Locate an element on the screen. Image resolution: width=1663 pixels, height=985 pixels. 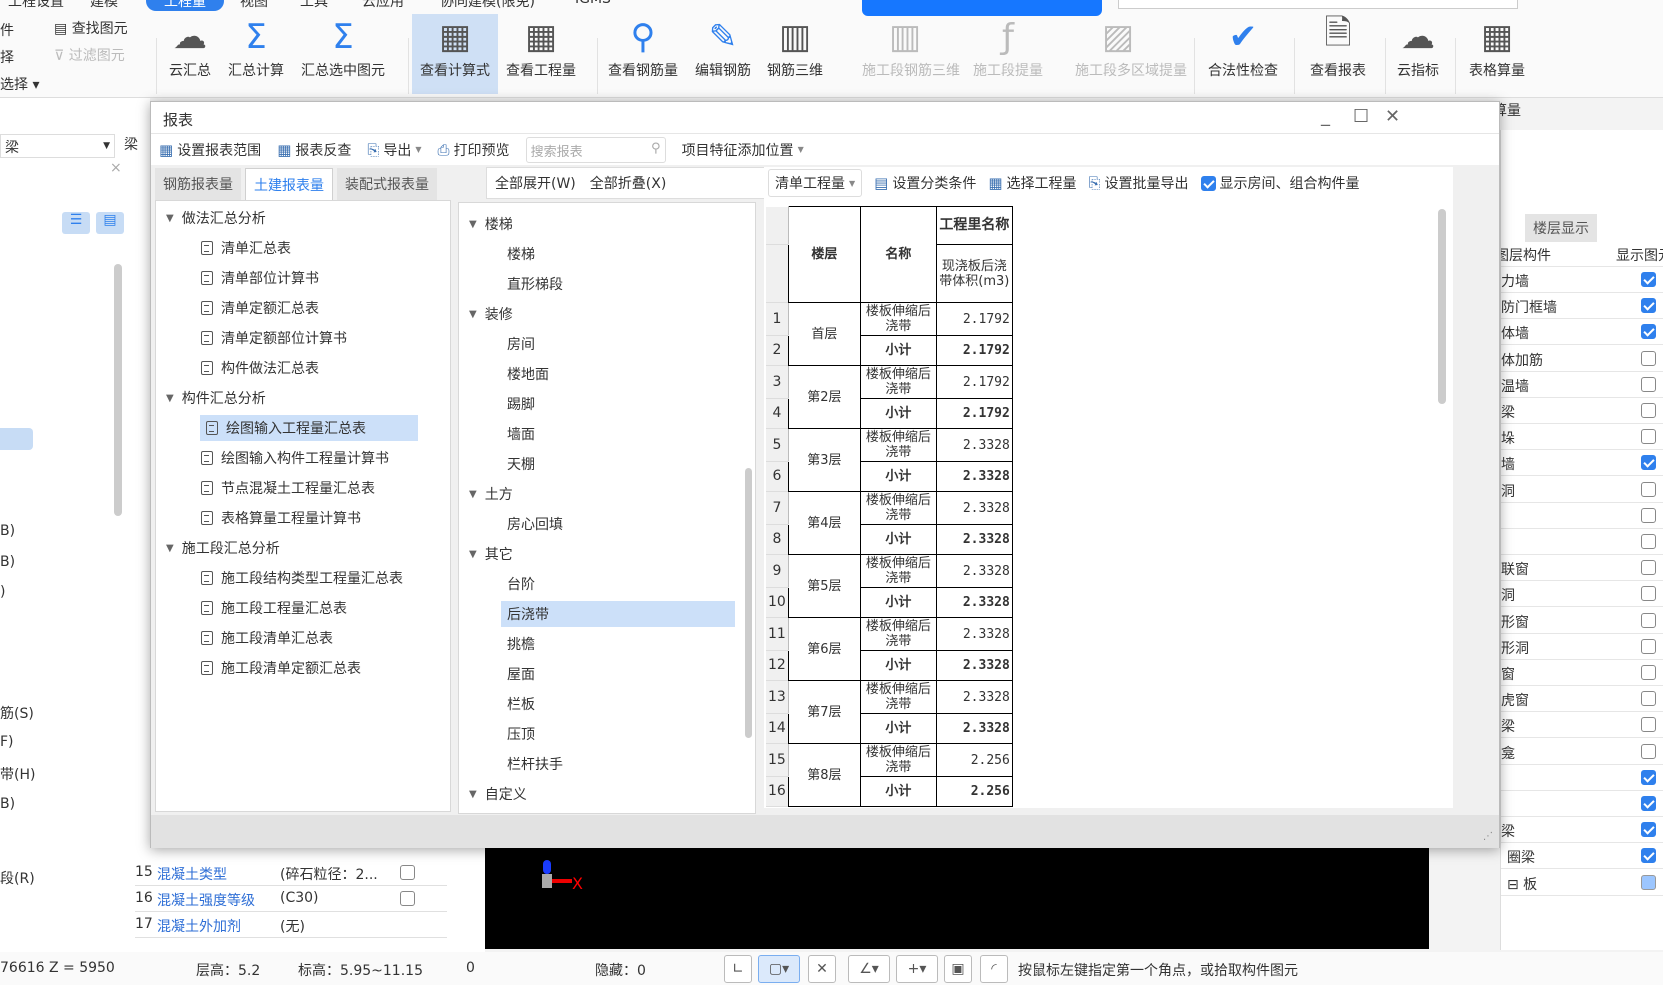
layer-row: 龛 is located at coordinates (1582, 752).